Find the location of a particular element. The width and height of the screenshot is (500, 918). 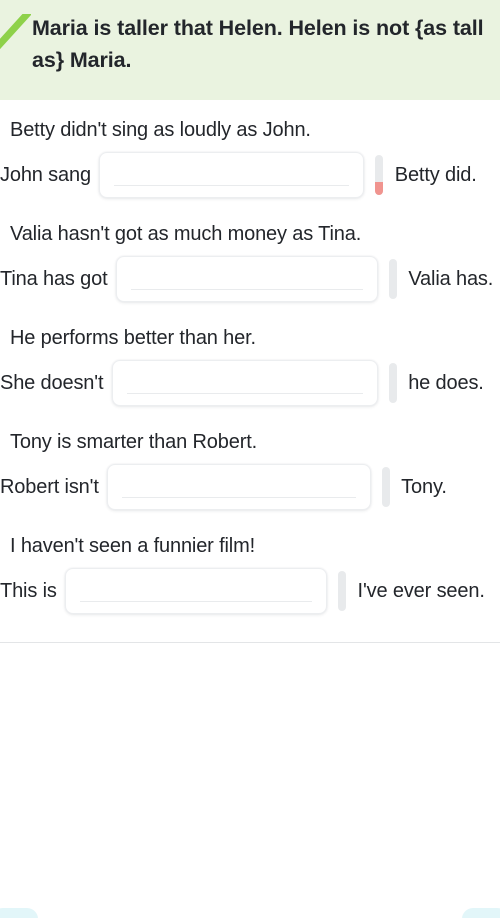

answer-prefix-text: She doesn't is located at coordinates (54, 383).